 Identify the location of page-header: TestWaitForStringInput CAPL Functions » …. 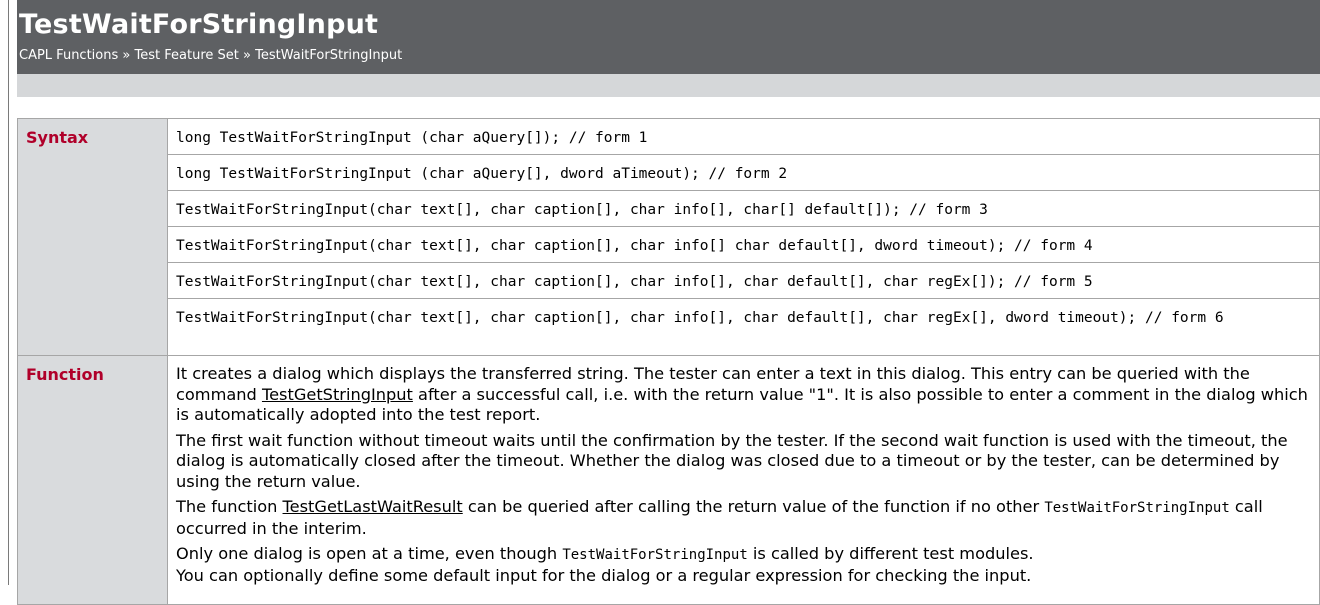
(668, 37).